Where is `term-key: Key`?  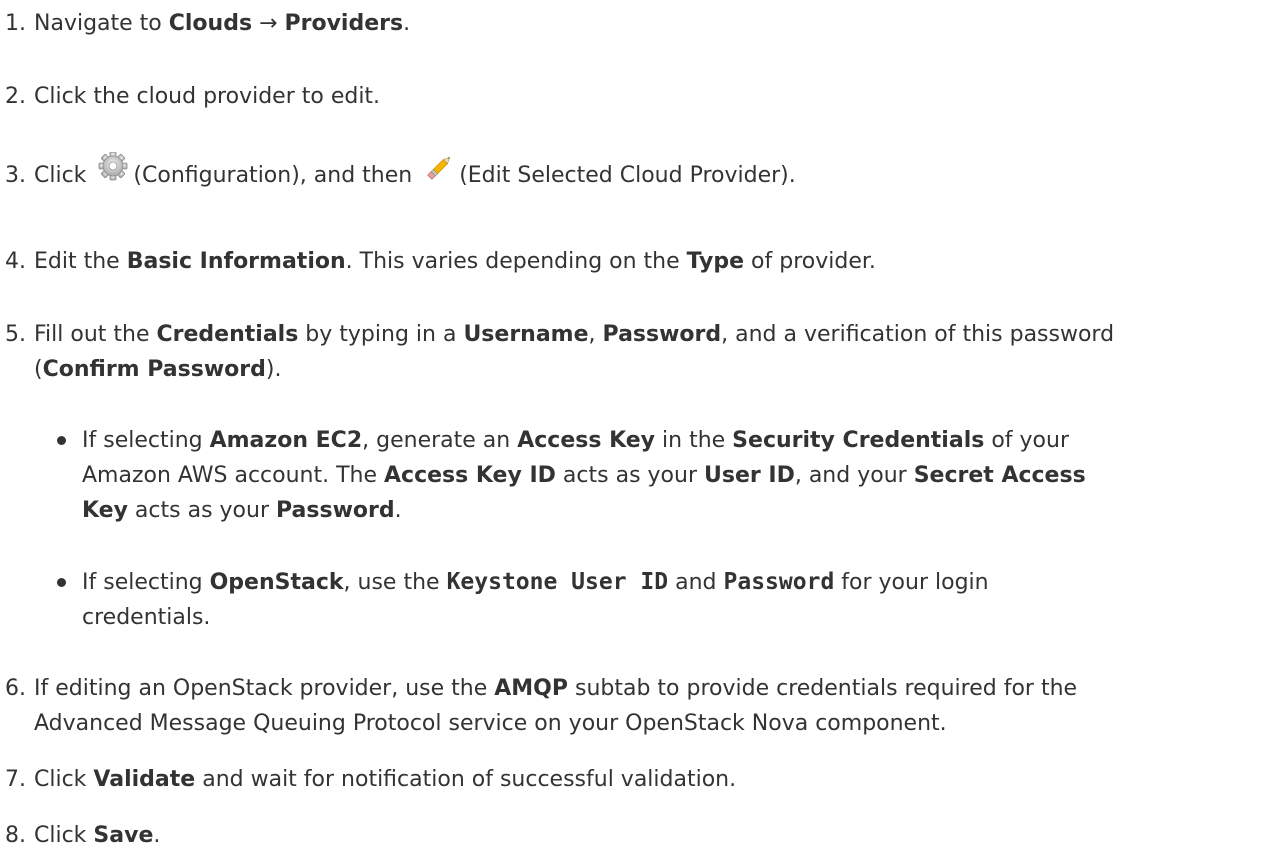
term-key: Key is located at coordinates (105, 510).